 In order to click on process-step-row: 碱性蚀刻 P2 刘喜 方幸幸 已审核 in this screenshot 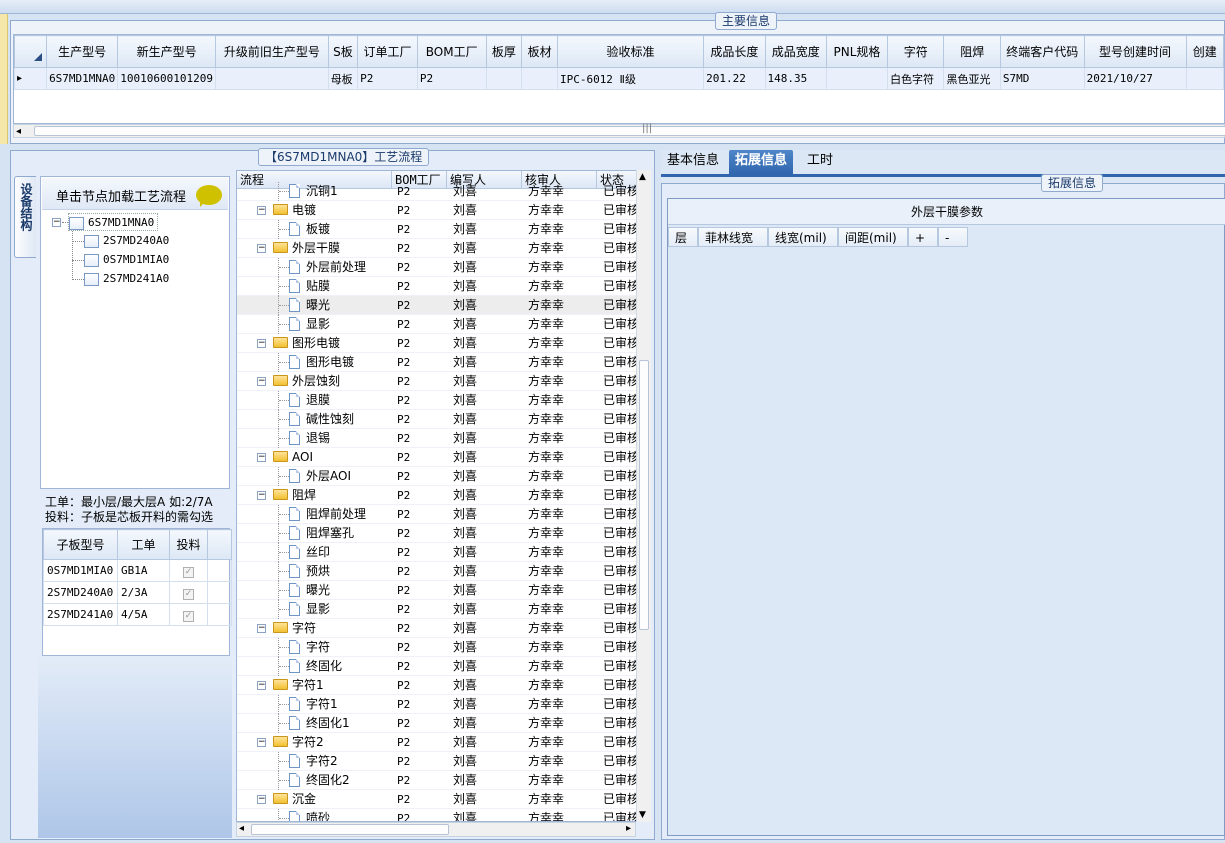, I will do `click(437, 419)`.